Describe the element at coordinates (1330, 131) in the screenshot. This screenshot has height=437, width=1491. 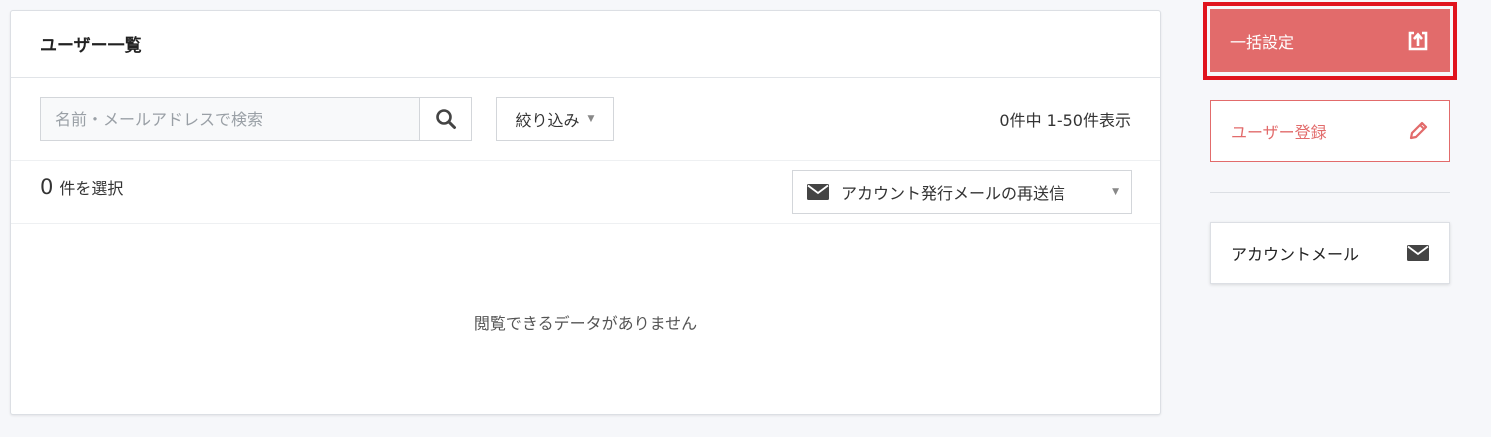
I see `register-user-button: ユーザー登録` at that location.